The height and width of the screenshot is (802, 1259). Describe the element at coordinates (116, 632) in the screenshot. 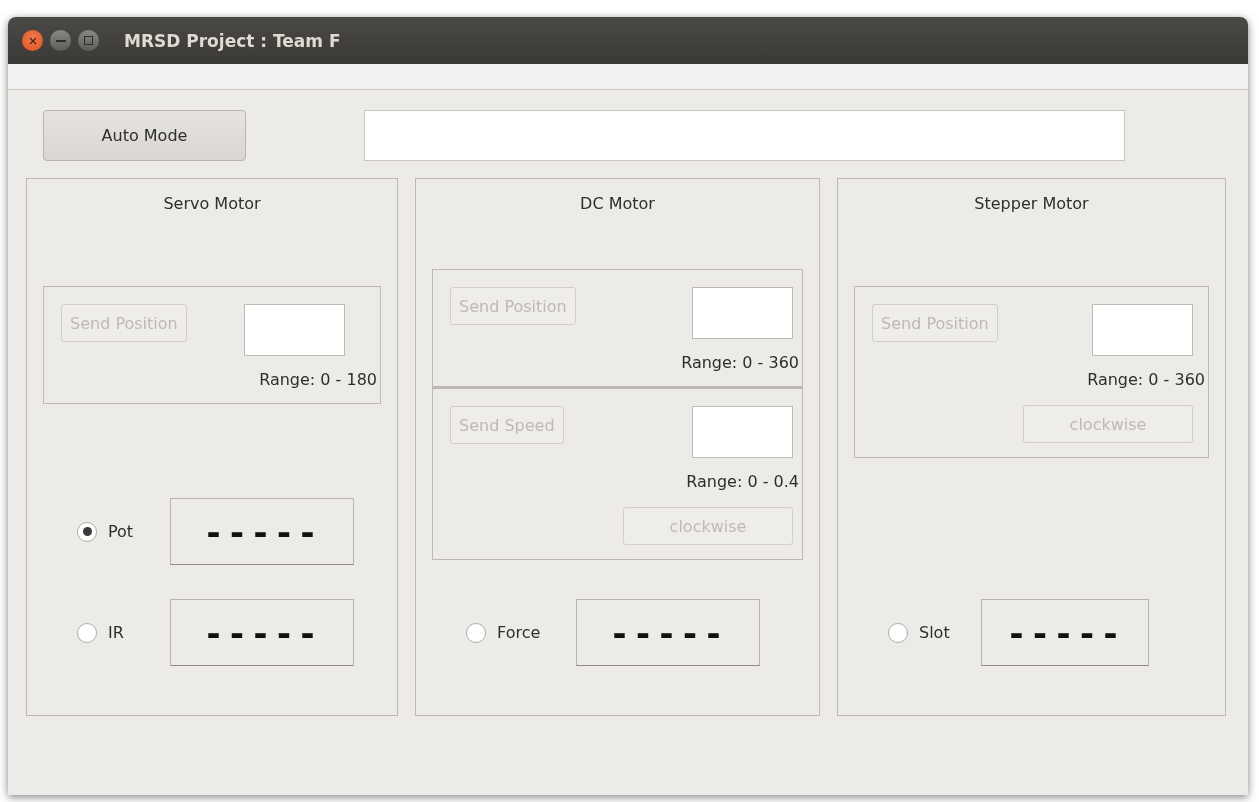

I see `radio-label: IR` at that location.